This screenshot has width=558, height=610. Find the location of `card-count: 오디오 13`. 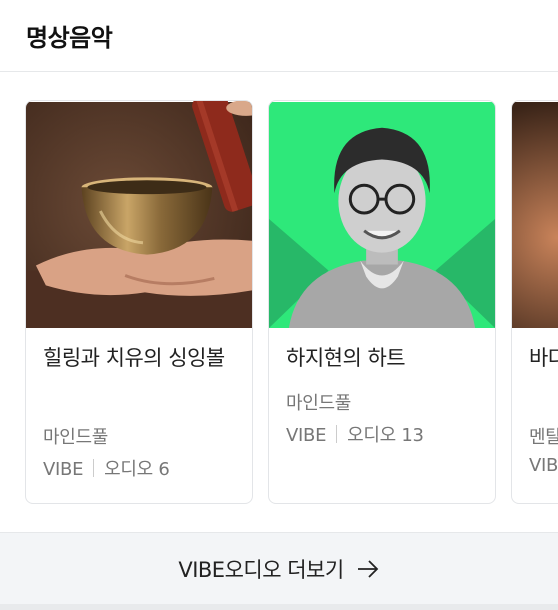

card-count: 오디오 13 is located at coordinates (385, 435).